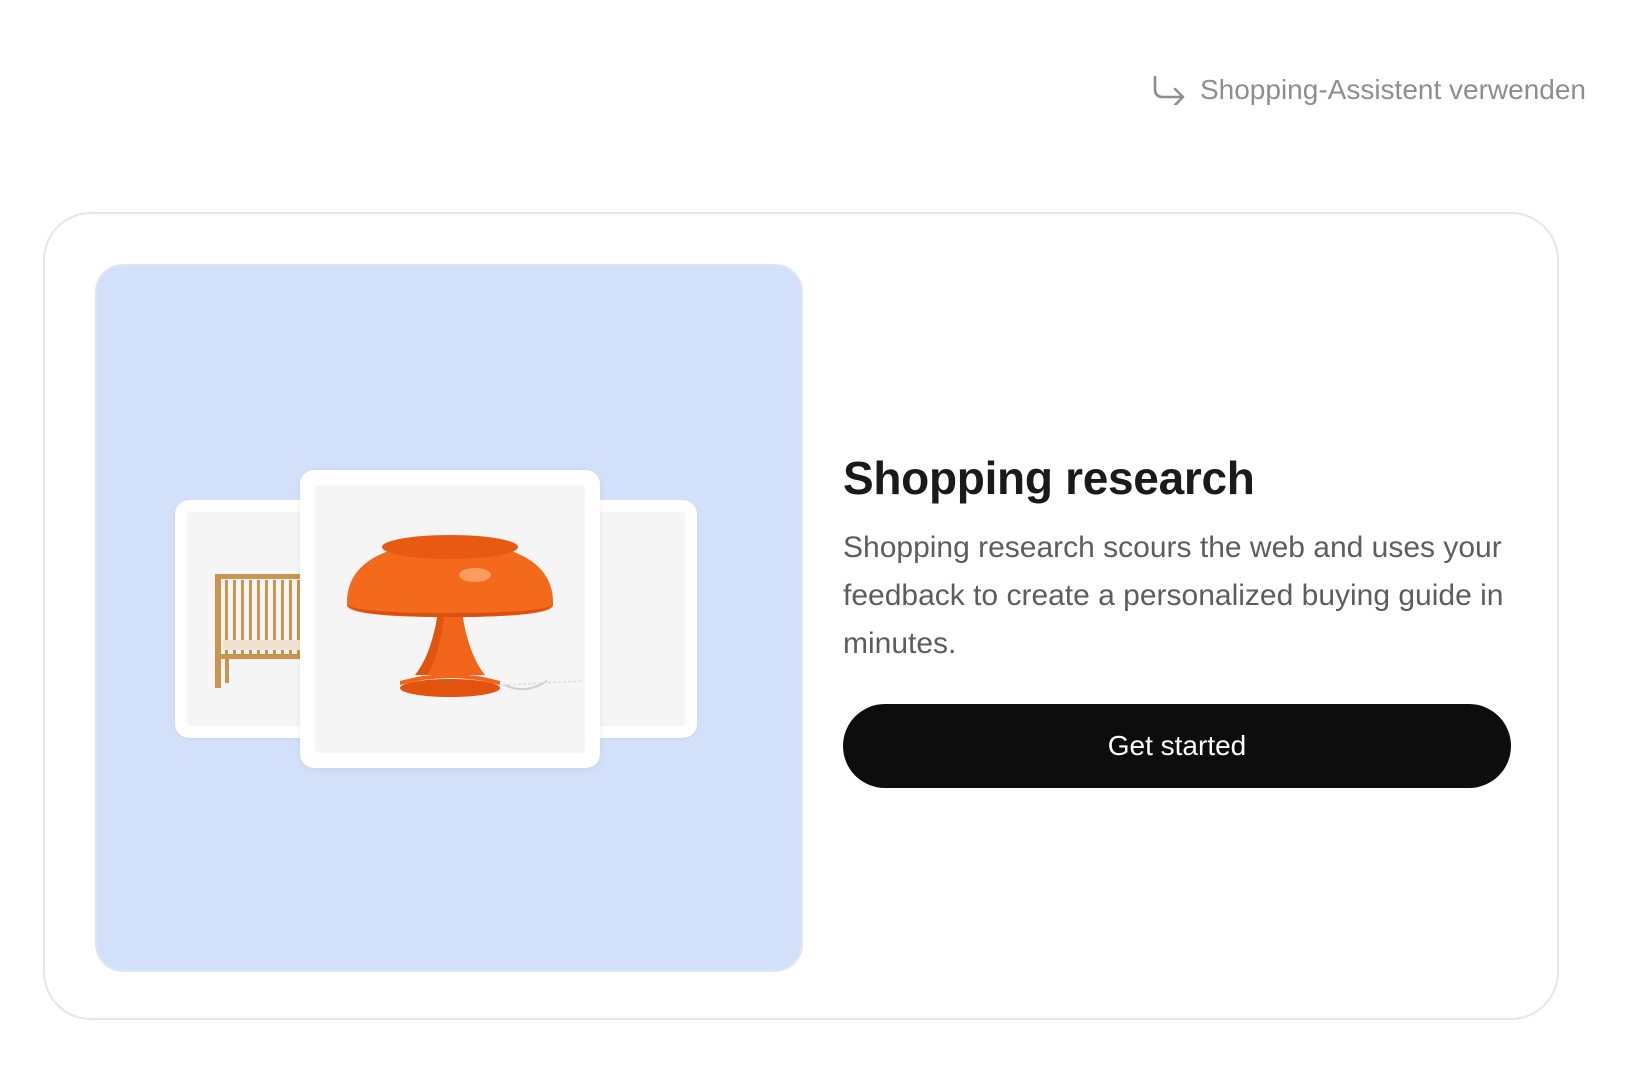 This screenshot has height=1080, width=1644. I want to click on get-started-button: Get started, so click(1177, 746).